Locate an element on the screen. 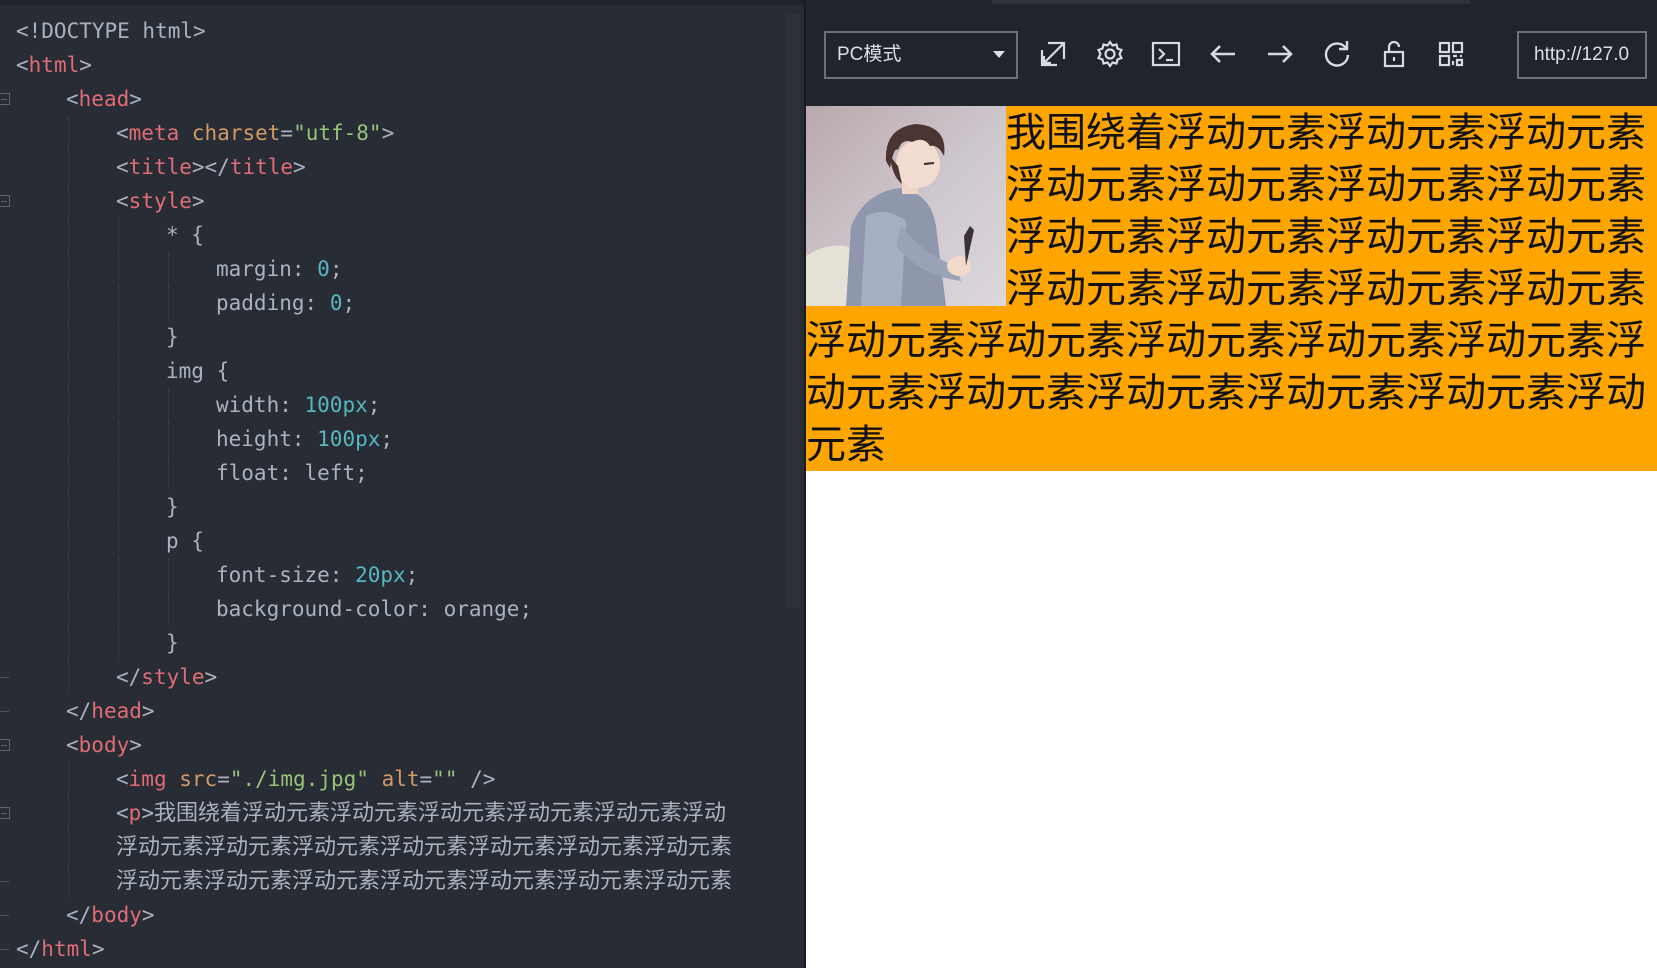  code-token-tag: p is located at coordinates (135, 813).